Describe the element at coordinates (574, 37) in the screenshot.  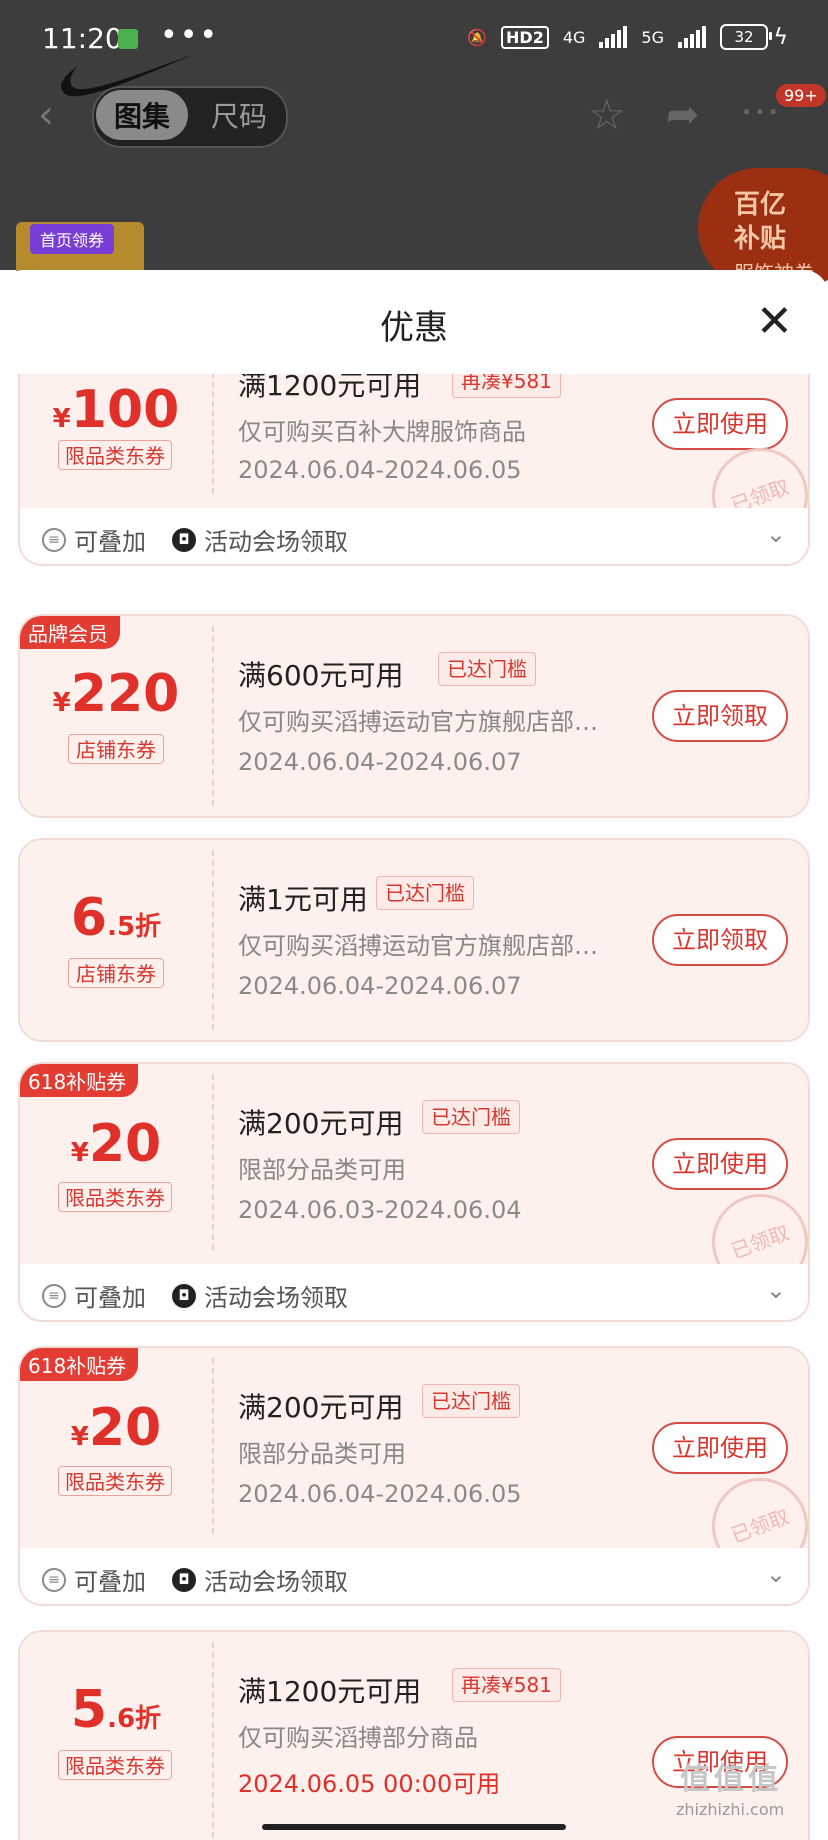
I see `network-4g: 4G` at that location.